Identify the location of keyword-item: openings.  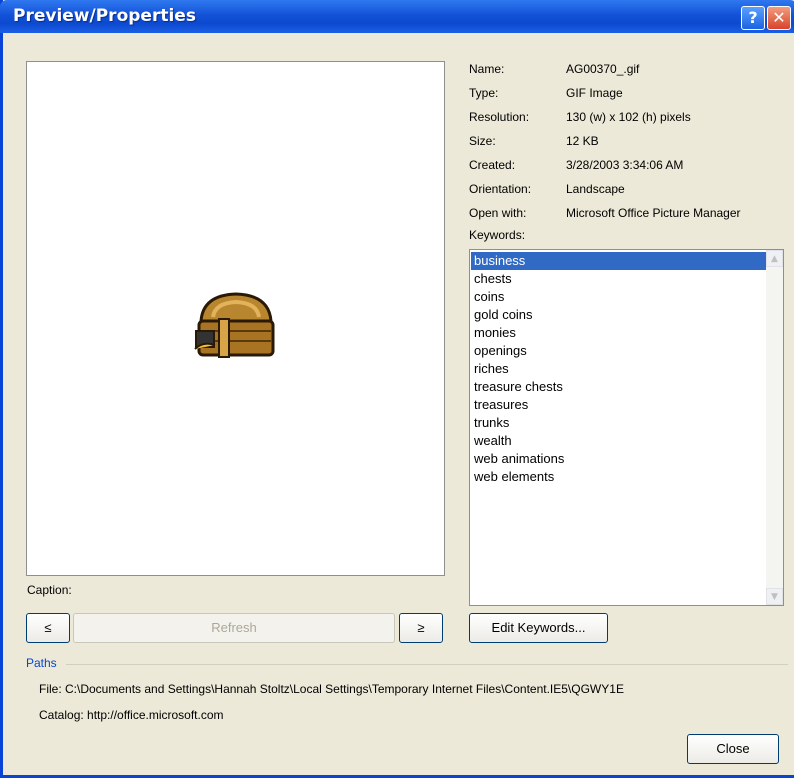
(619, 351).